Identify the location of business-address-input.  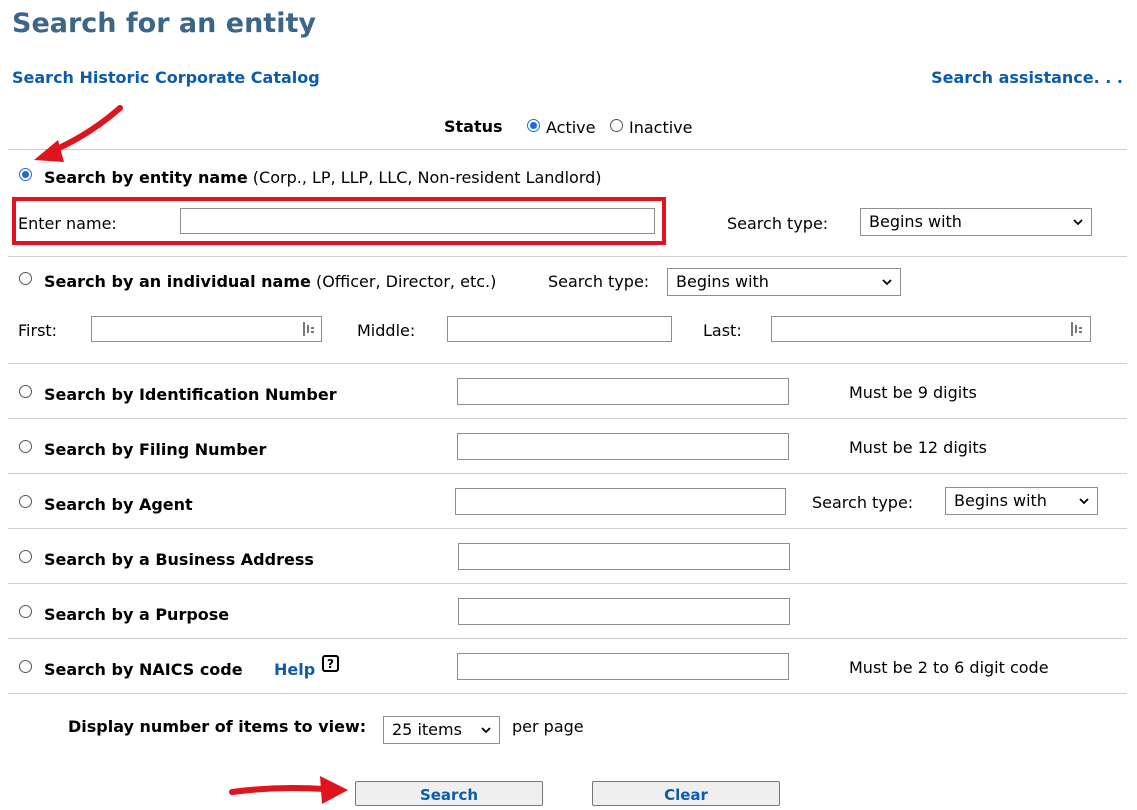
(624, 556).